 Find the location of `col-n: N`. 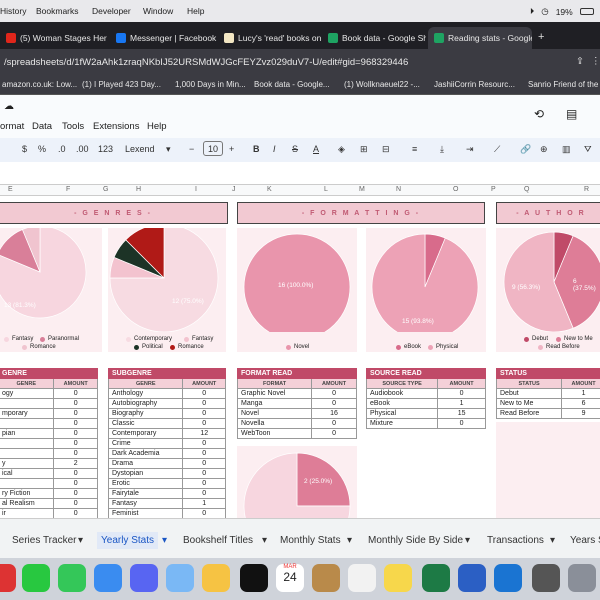

col-n: N is located at coordinates (398, 189).